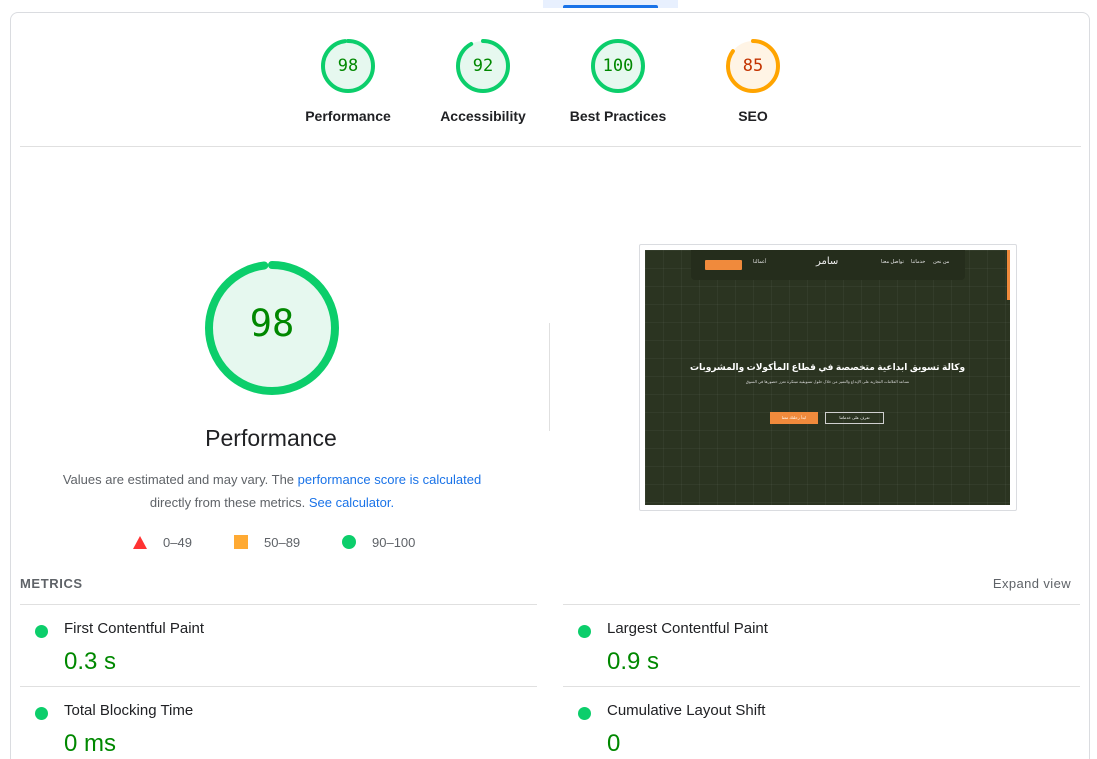  What do you see at coordinates (1008, 275) in the screenshot?
I see `screenshot-scroll-accent` at bounding box center [1008, 275].